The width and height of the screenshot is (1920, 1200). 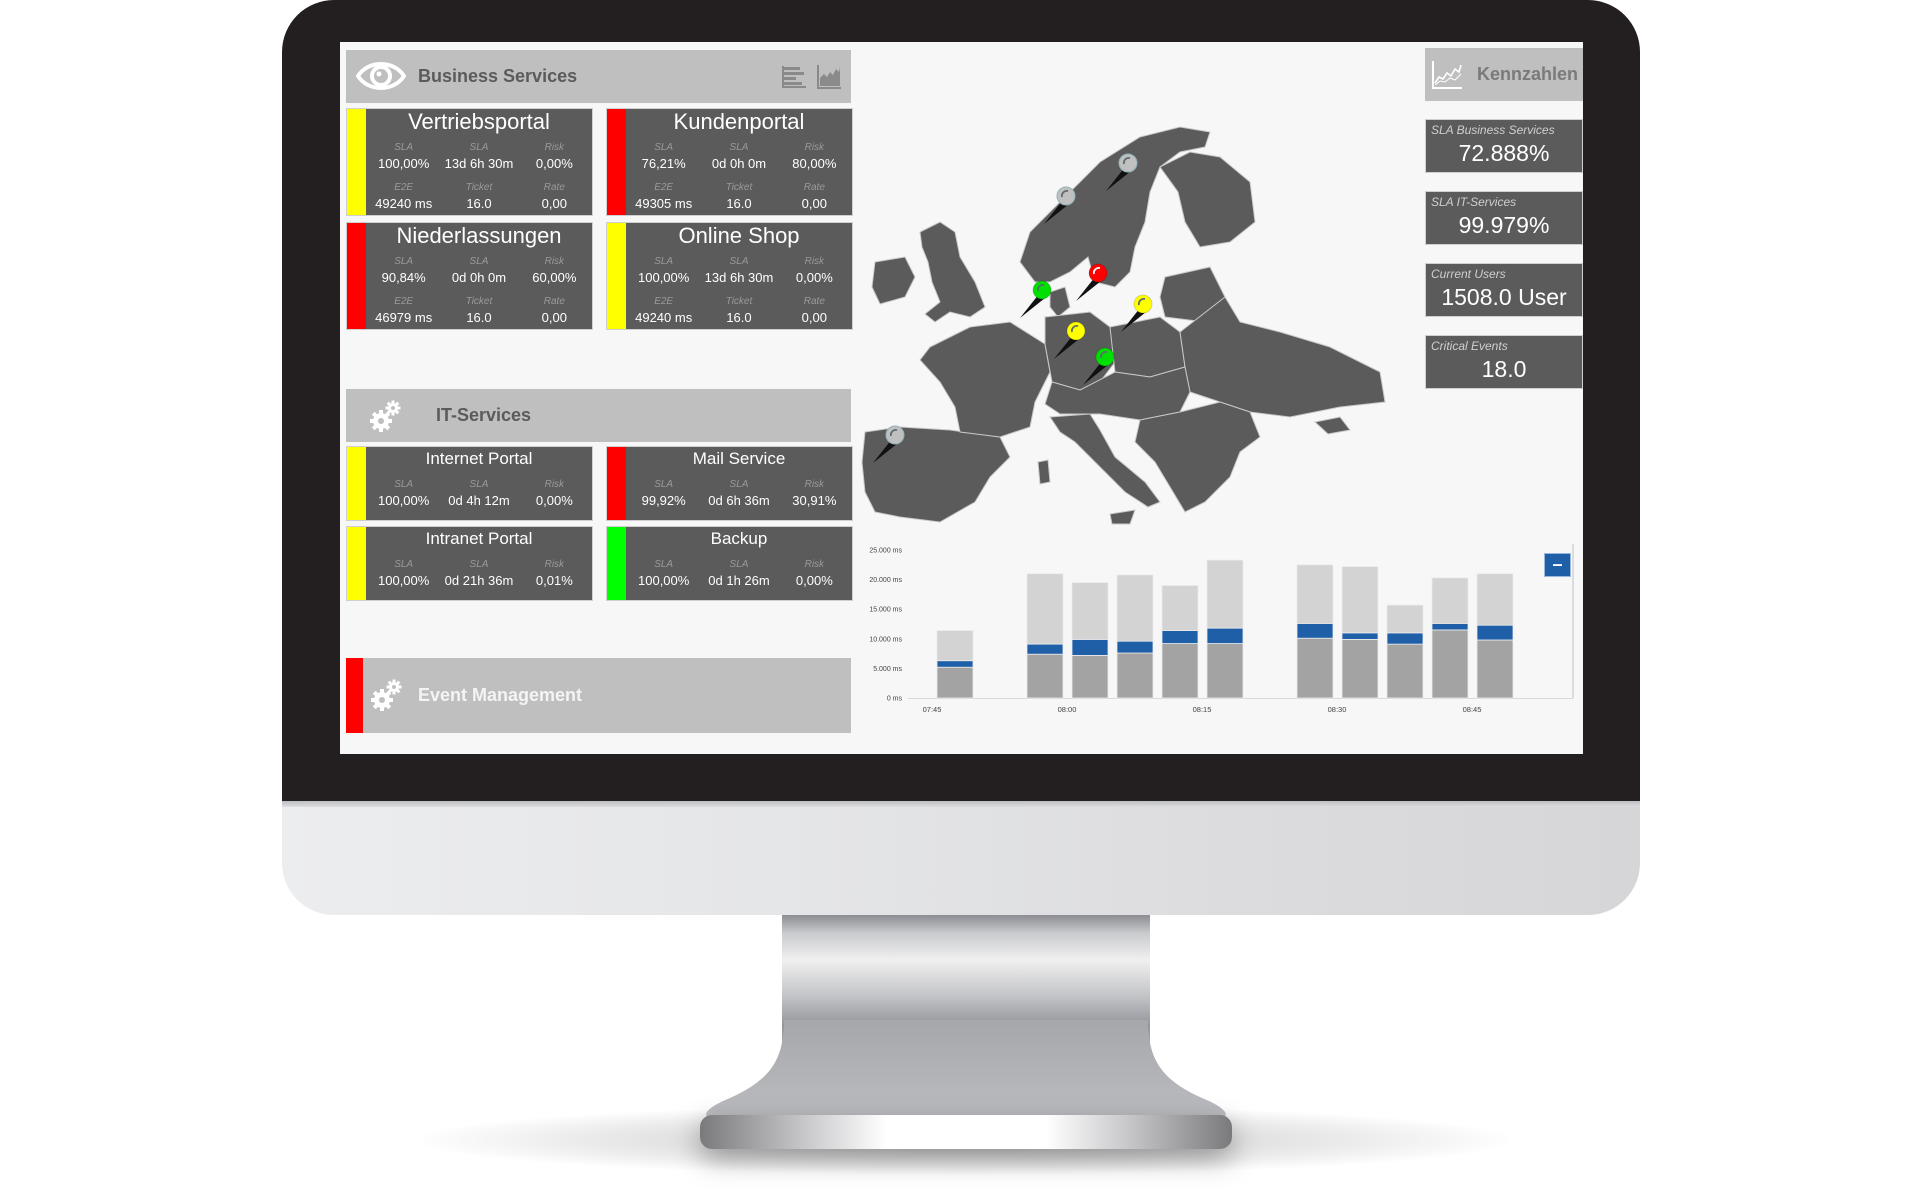 What do you see at coordinates (403, 156) in the screenshot?
I see `metric: SLA 100,00%` at bounding box center [403, 156].